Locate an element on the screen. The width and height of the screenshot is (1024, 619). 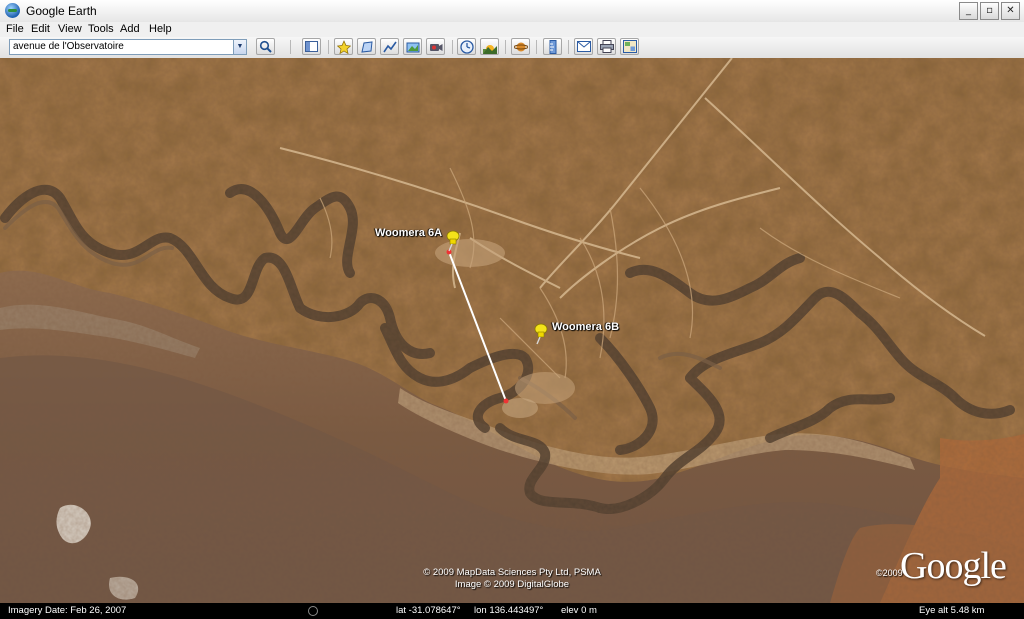
window-controls: _ ▫ ✕ is located at coordinates (989, 11).